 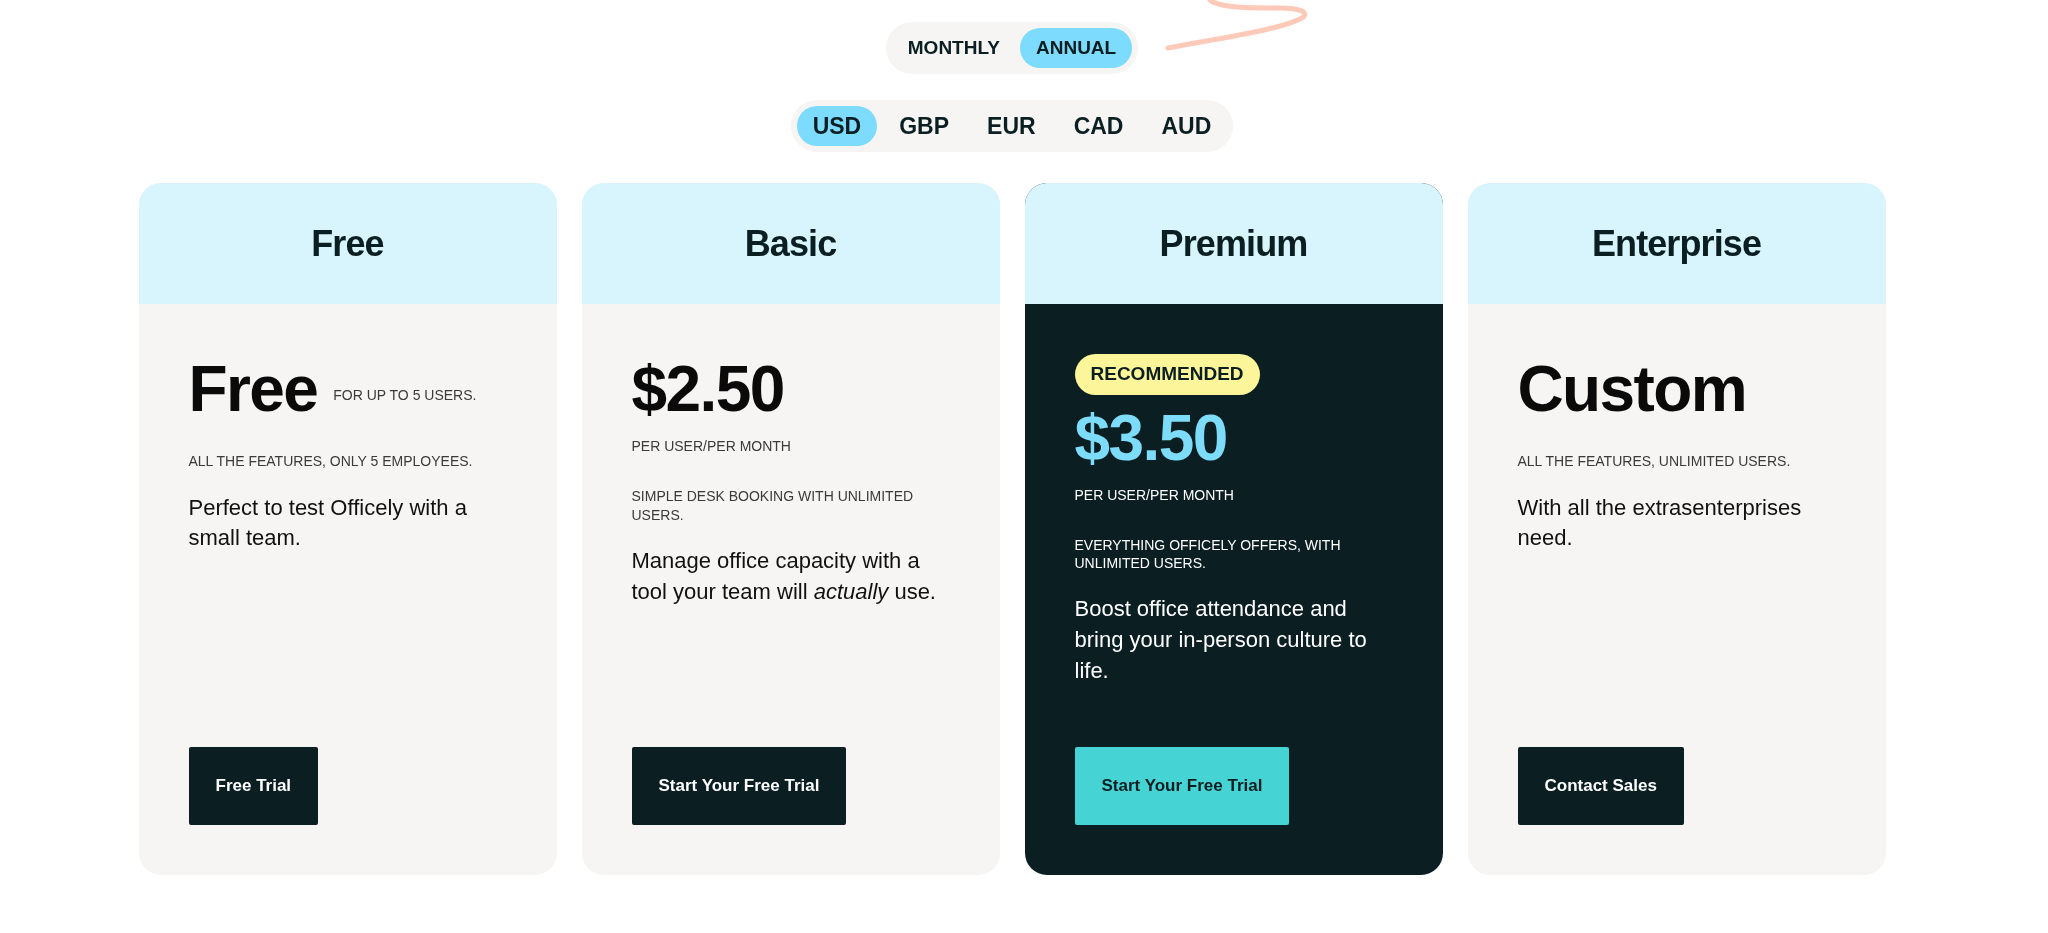 I want to click on plan-tagline: EVERYTHING OFFICELY OFFERS, WITH UNLIMITED USERS., so click(x=1208, y=554).